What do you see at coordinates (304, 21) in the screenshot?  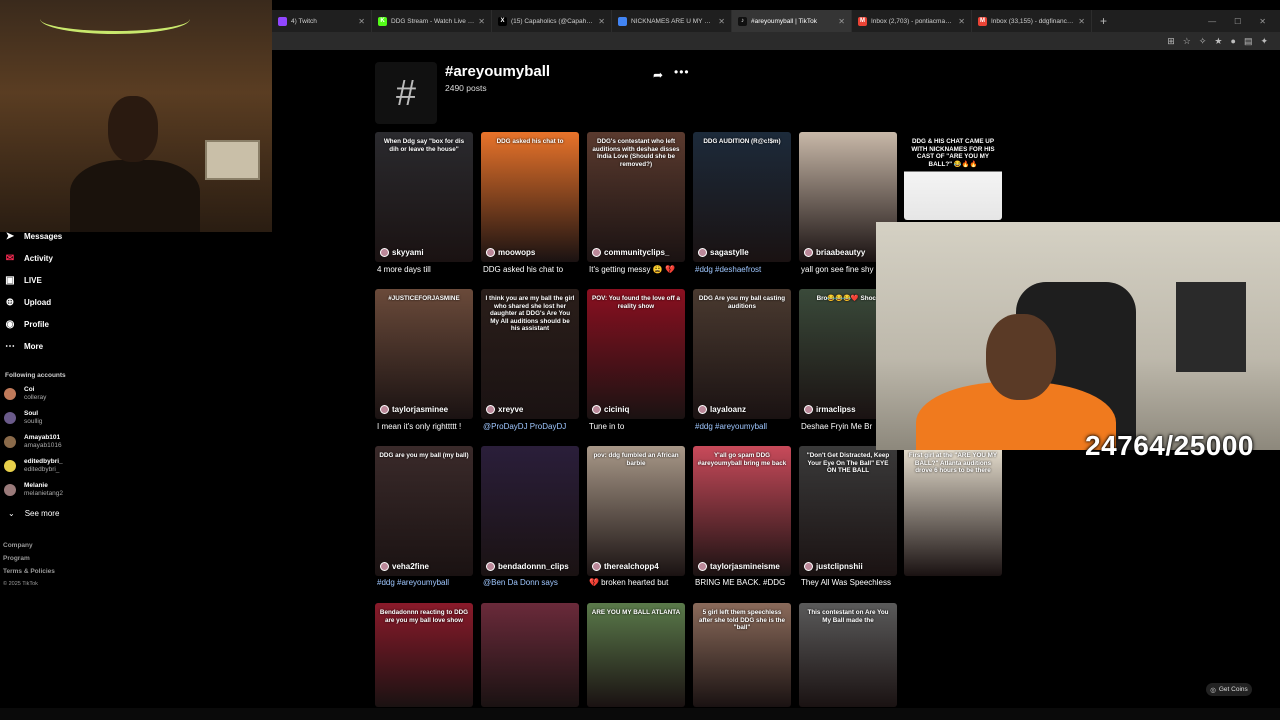 I see `tab-title: 4) Twitch` at bounding box center [304, 21].